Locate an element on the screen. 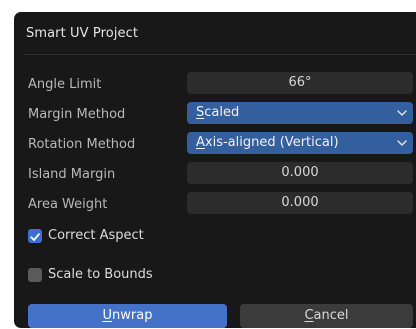 Image resolution: width=416 pixels, height=329 pixels. margin-method-value: Scaled is located at coordinates (218, 112).